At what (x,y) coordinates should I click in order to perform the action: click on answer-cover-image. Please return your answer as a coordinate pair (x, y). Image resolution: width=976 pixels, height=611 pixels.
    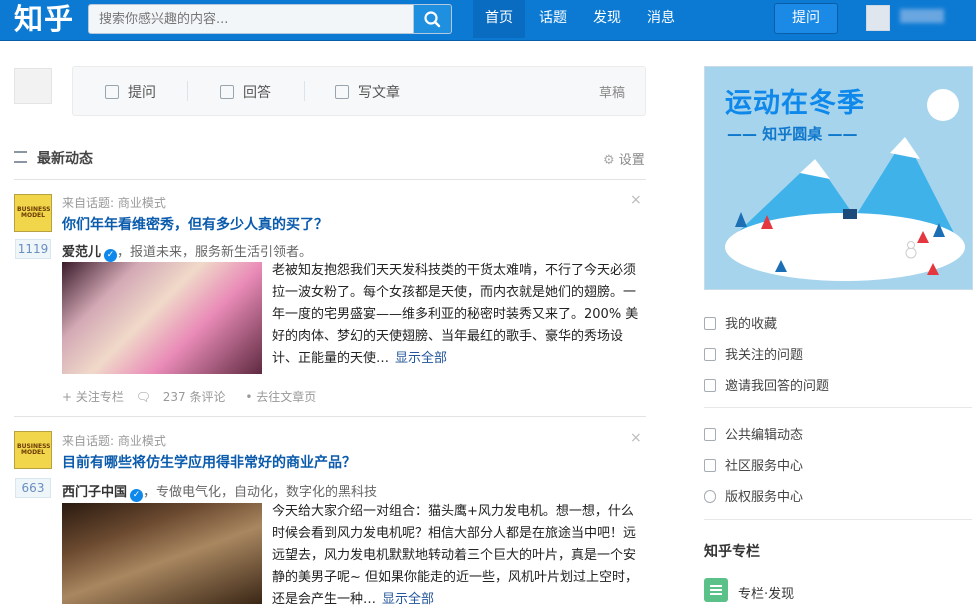
    Looking at the image, I should click on (162, 553).